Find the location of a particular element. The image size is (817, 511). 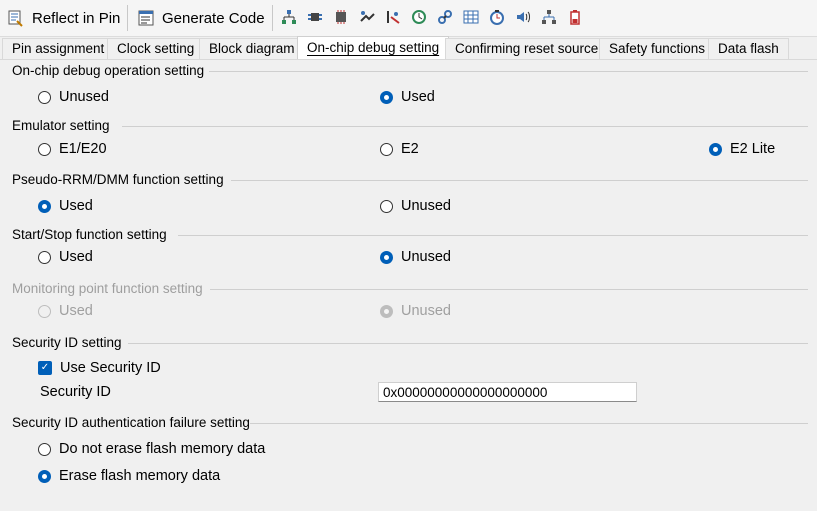

radio-do-not-erase-flash: Do not erase flash memory data is located at coordinates (151, 449).